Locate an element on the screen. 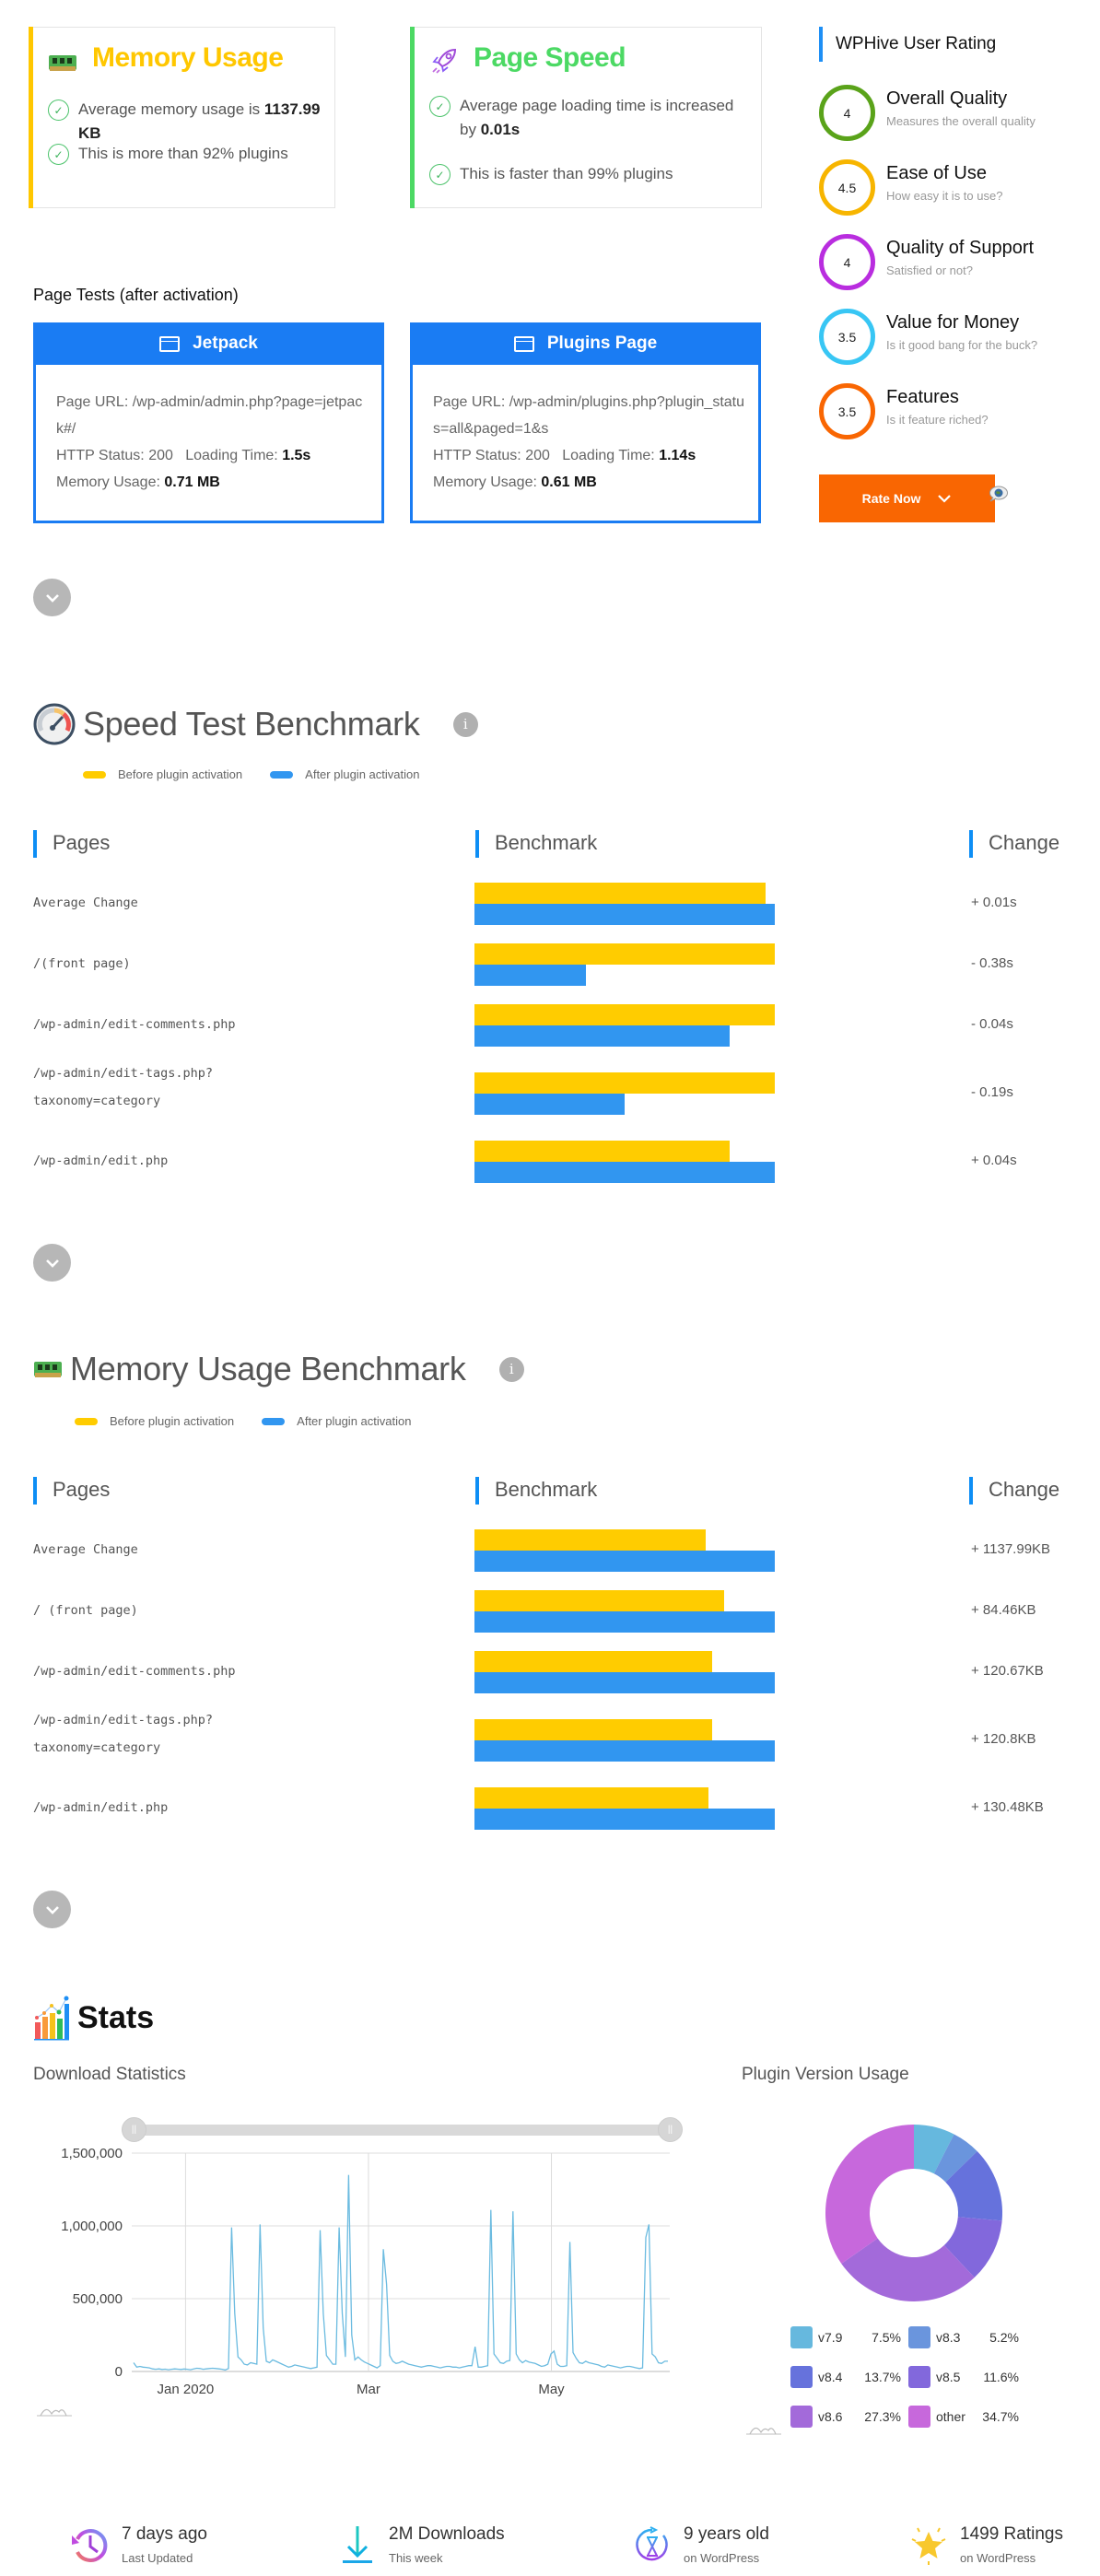  loading-time: 1.14s is located at coordinates (677, 455).